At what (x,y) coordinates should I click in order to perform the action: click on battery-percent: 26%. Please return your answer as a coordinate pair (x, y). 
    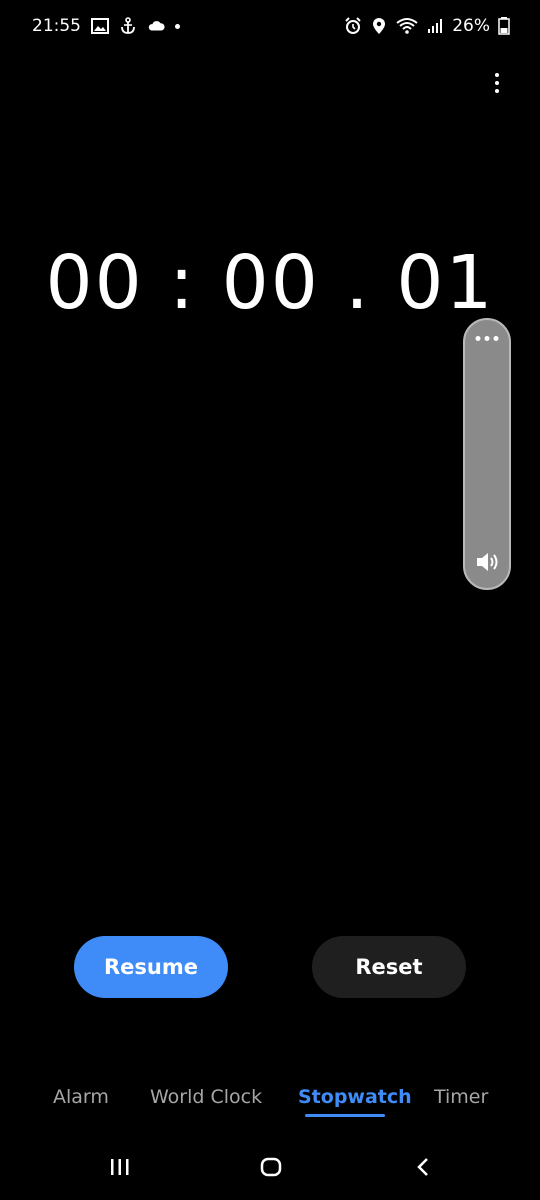
    Looking at the image, I should click on (471, 26).